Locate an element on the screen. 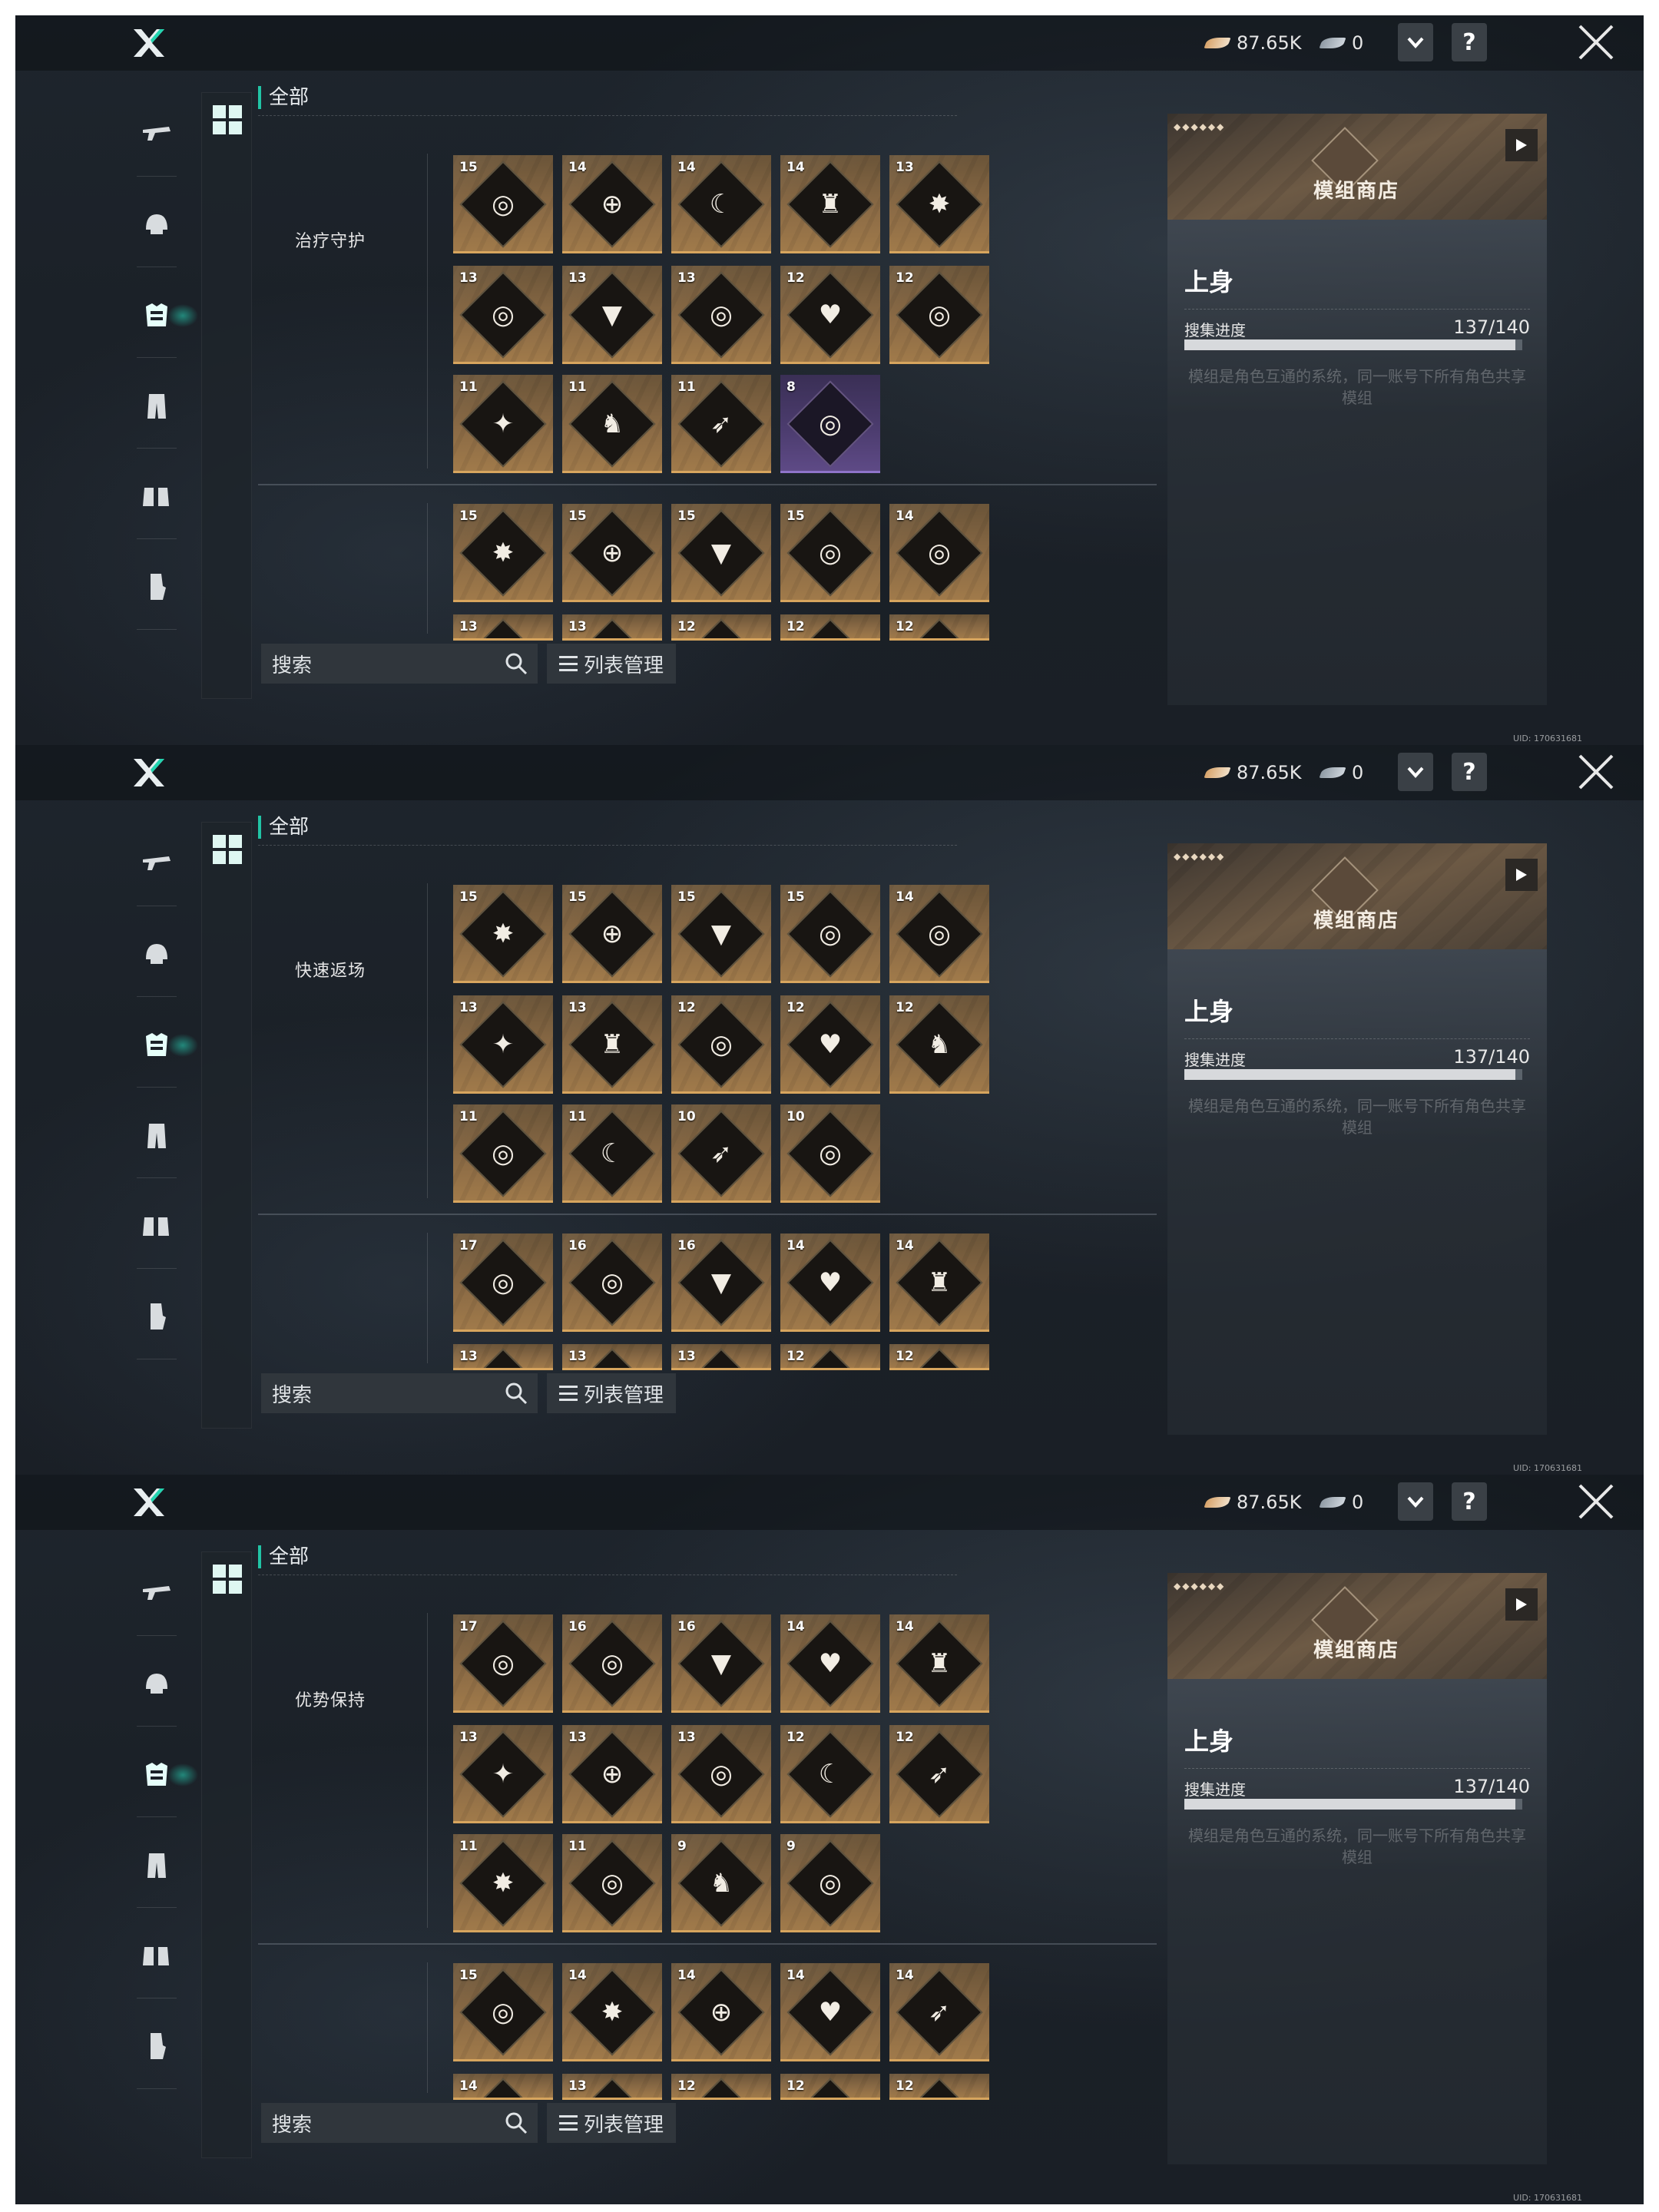 This screenshot has width=1659, height=2212. module-card: ➶ 14 is located at coordinates (939, 2012).